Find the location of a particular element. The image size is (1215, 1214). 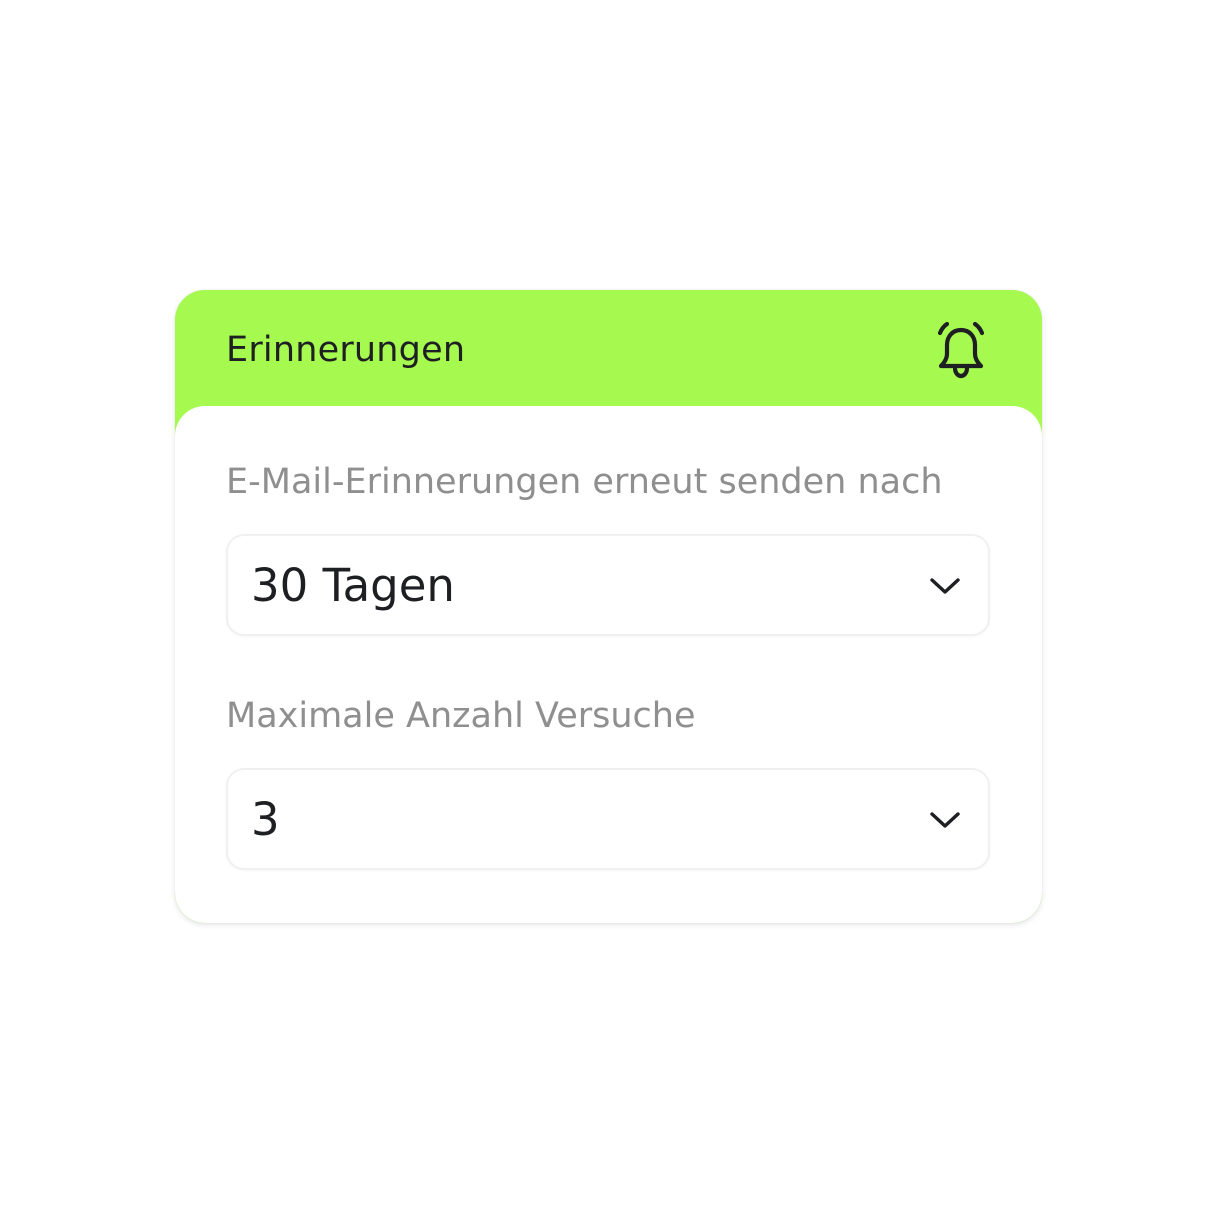

card-header: Erinnerungen is located at coordinates (608, 349).